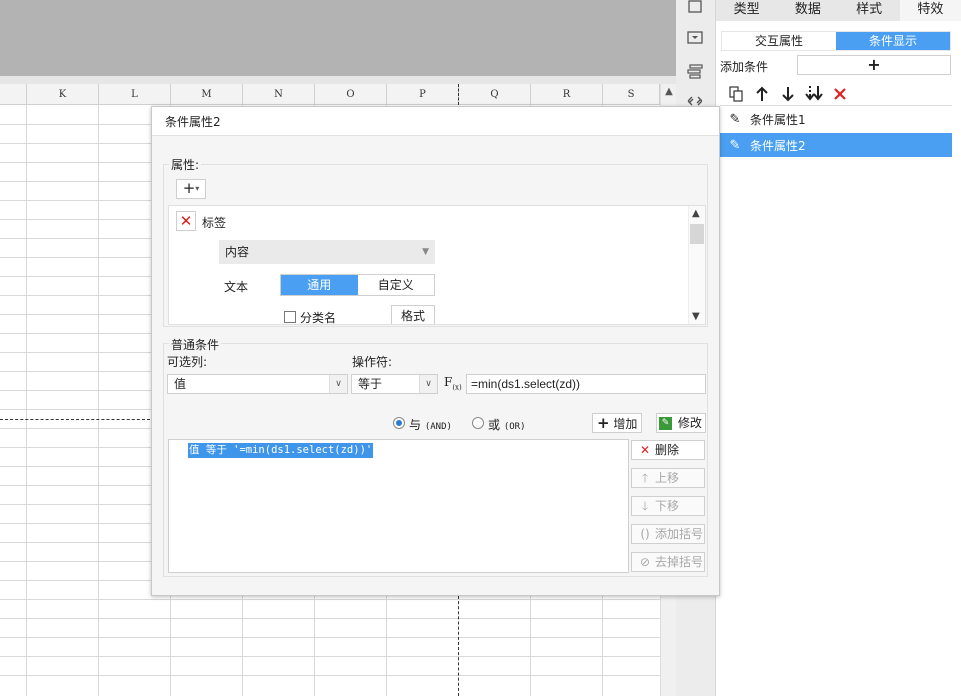 The width and height of the screenshot is (961, 696). I want to click on add-attribute-label: +, so click(189, 188).